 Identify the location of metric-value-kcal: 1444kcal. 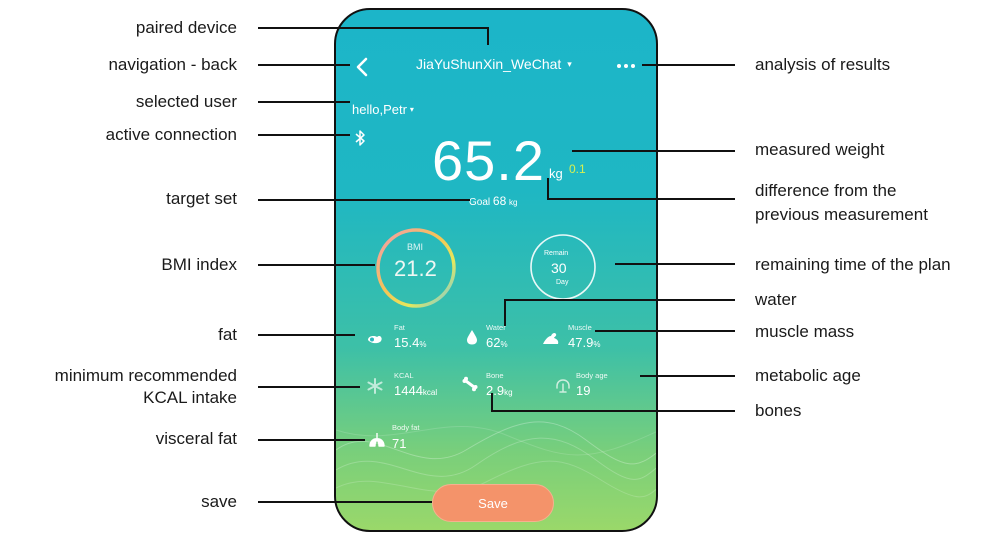
(415, 390).